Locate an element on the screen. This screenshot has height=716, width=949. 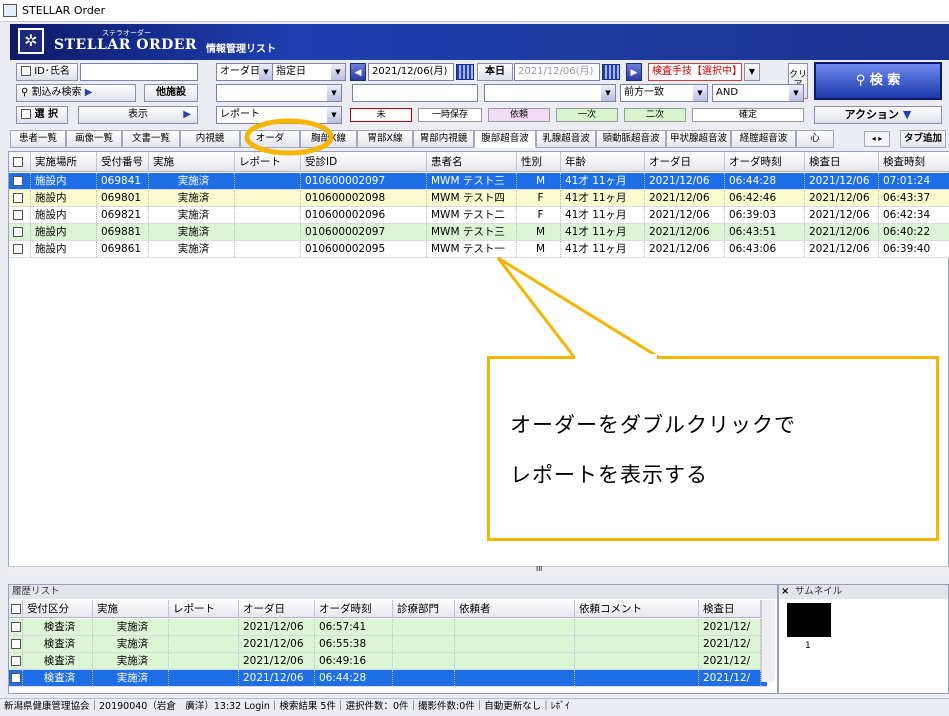
grid-select-all is located at coordinates (20, 162).